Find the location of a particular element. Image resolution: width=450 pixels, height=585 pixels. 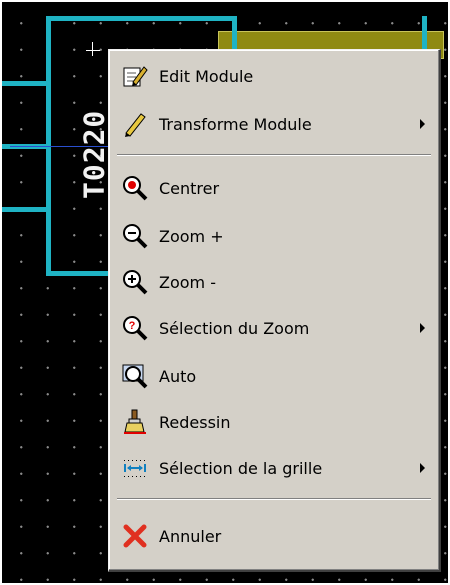

menu-item-selection-du-zoom: ? Sélection du Zoom is located at coordinates (273, 328).